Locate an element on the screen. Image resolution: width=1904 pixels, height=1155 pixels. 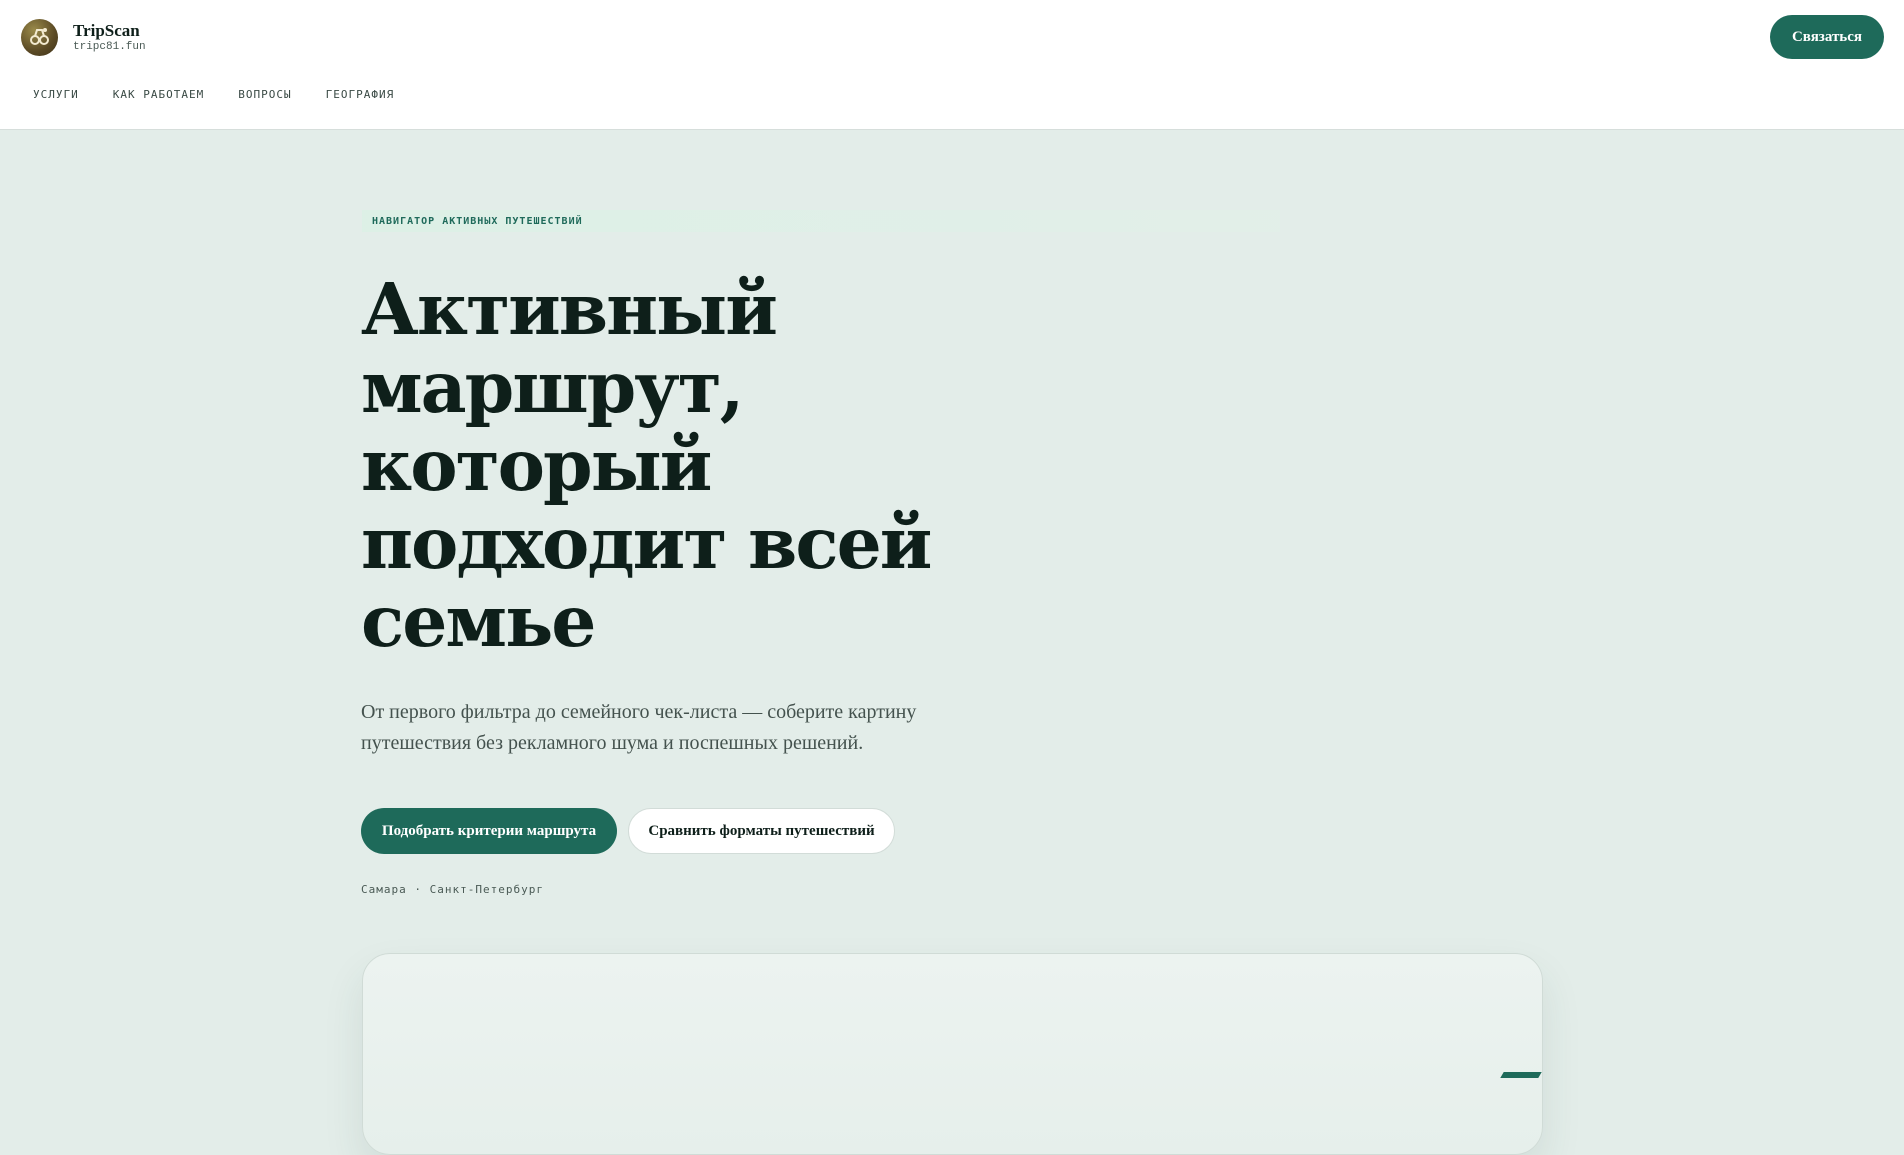
main-nav: УСЛУГИ КАК РАБОТАЕМ ВОПРОСЫ ГЕОГРАФИЯ is located at coordinates (230, 94).